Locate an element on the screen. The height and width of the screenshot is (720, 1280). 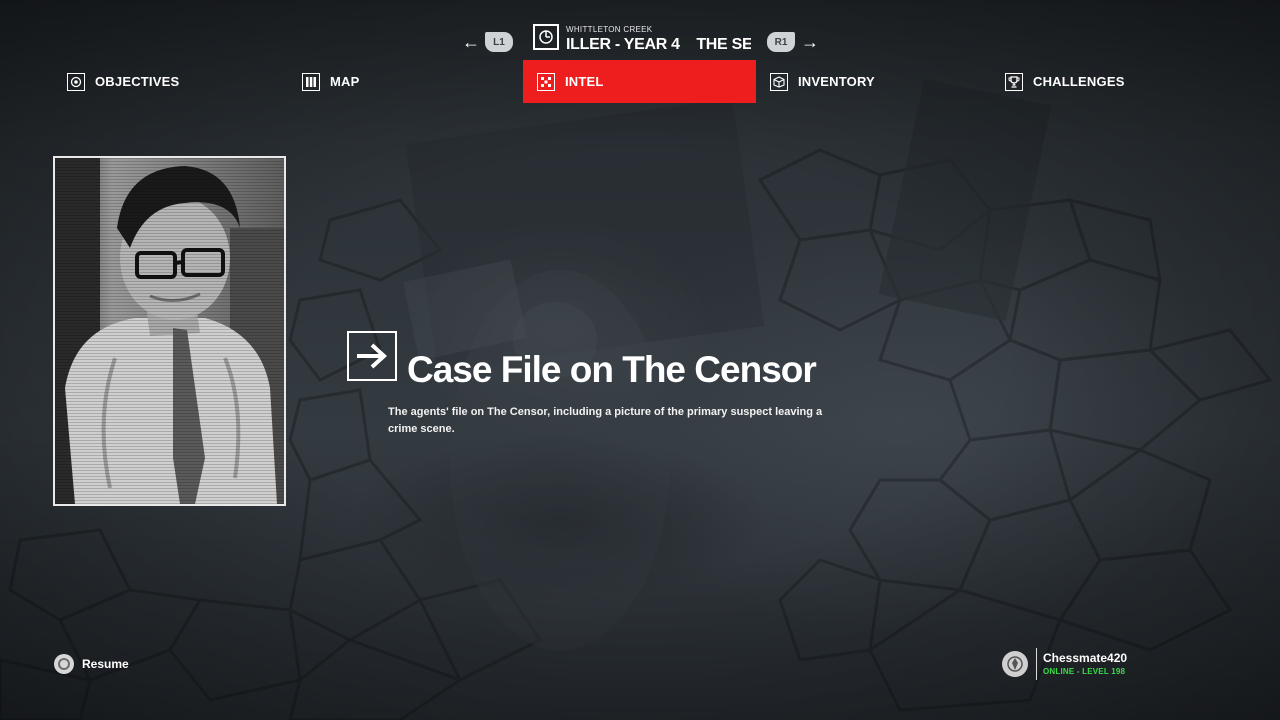
suspect-portrait-image is located at coordinates (169, 331).